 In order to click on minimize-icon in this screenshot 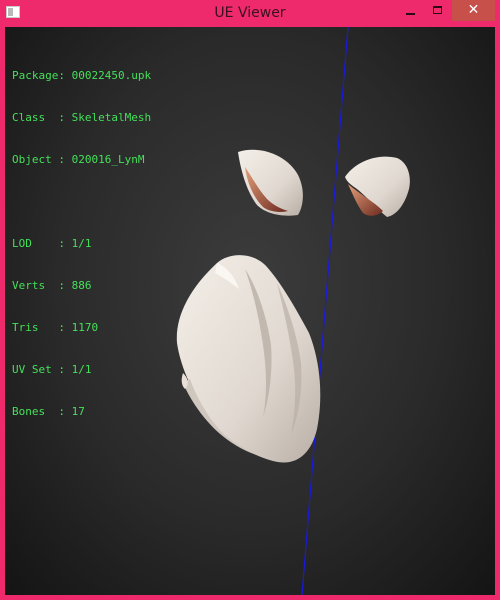, I will do `click(410, 14)`.